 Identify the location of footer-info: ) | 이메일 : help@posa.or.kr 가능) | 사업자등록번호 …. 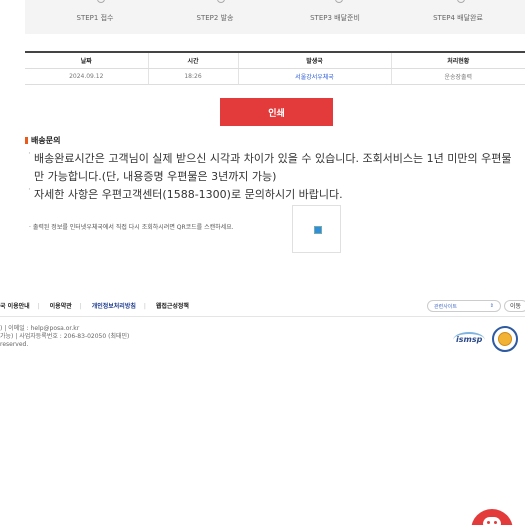
(64, 337).